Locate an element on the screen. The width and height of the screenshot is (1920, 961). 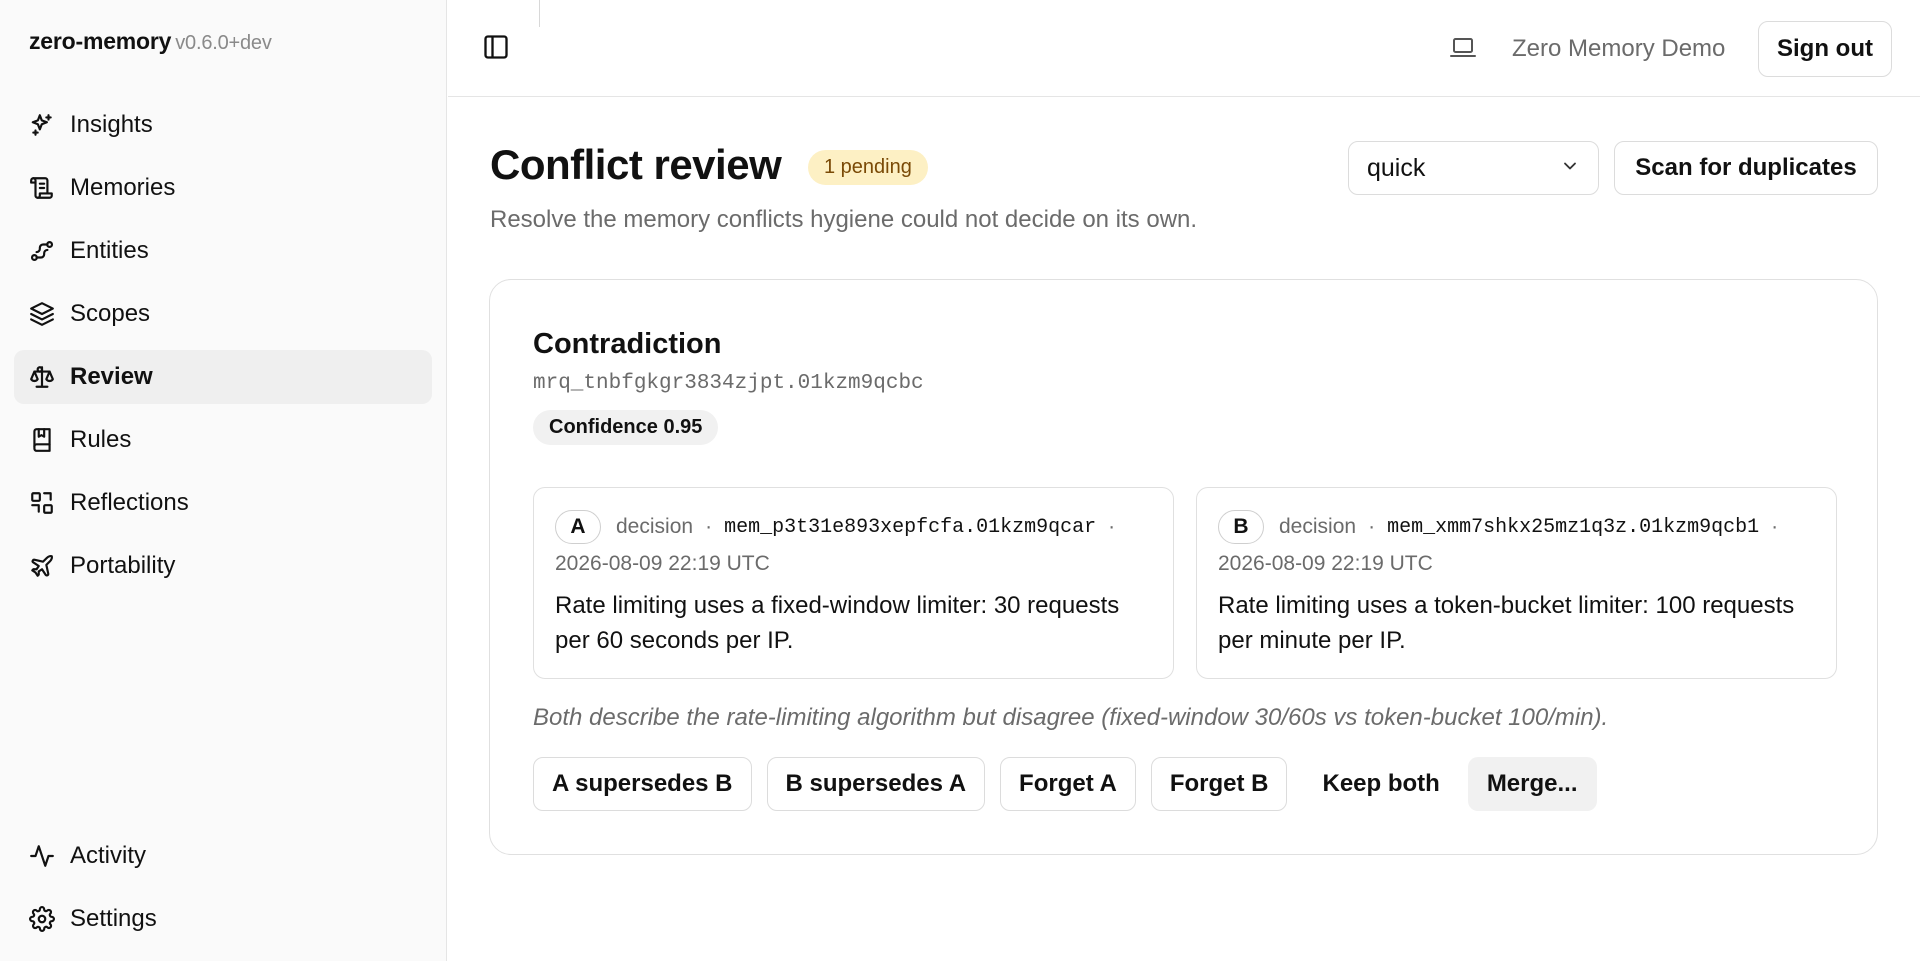
sidebar-item-entities: Entities is located at coordinates (223, 251).